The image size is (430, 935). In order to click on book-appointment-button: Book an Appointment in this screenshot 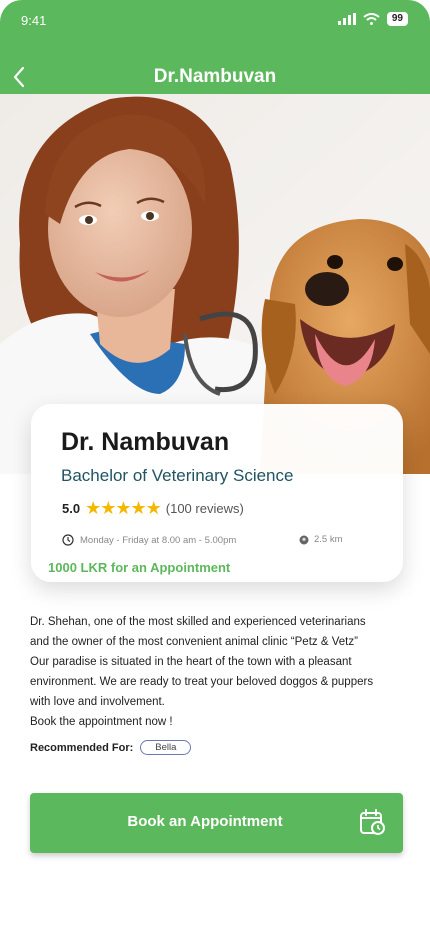, I will do `click(216, 823)`.